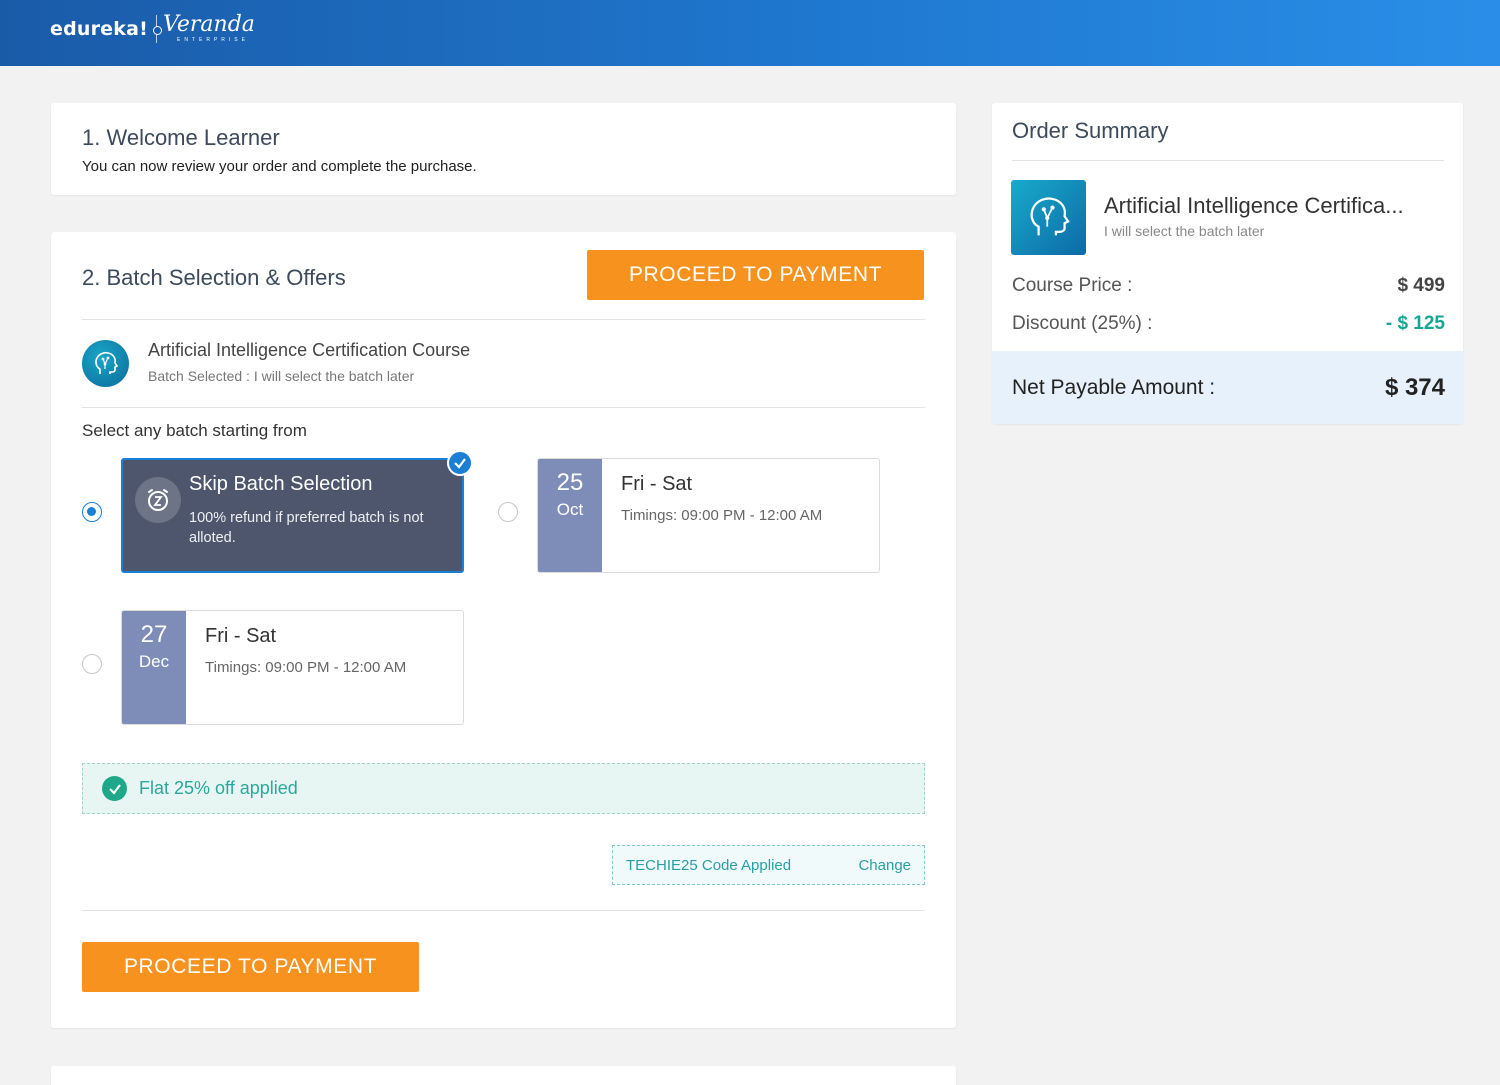 The width and height of the screenshot is (1500, 1085). I want to click on veranda-logo-subtext: ENTERPRISE, so click(213, 40).